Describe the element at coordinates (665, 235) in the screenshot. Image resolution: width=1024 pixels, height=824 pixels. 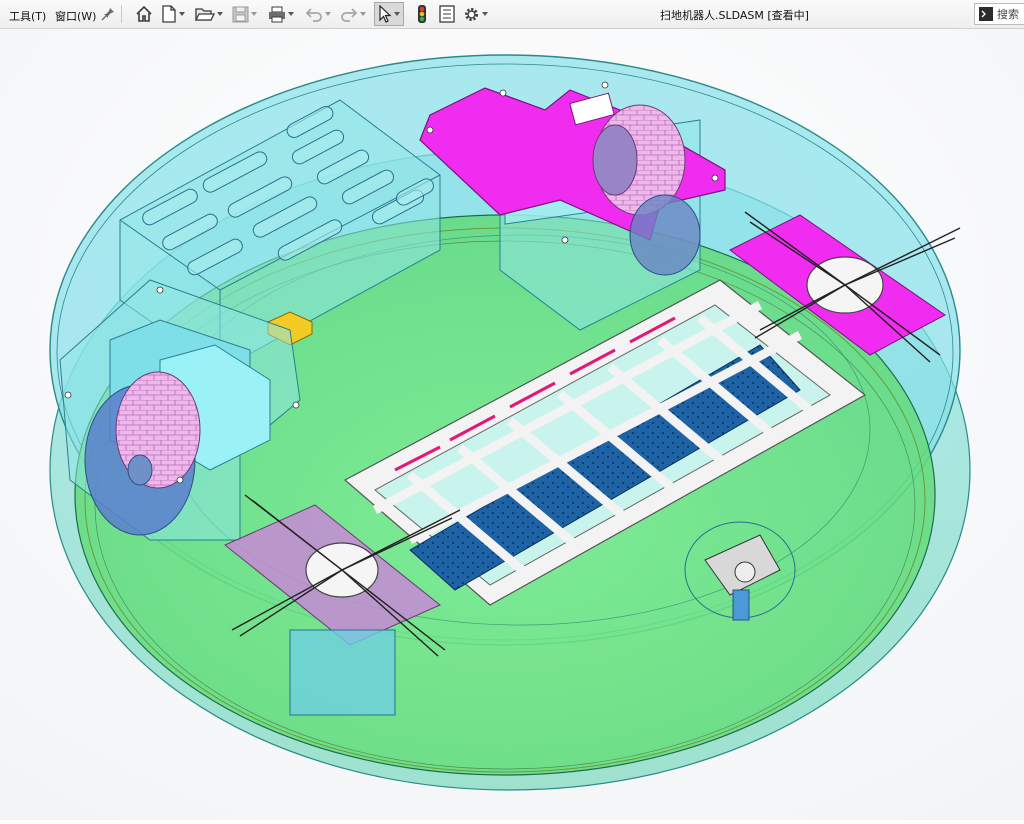
I see `right-wheel-rear` at that location.